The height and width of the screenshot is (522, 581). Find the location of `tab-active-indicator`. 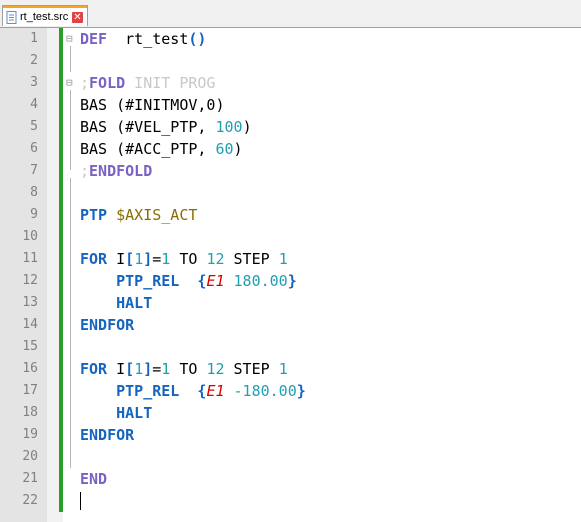

tab-active-indicator is located at coordinates (45, 7).